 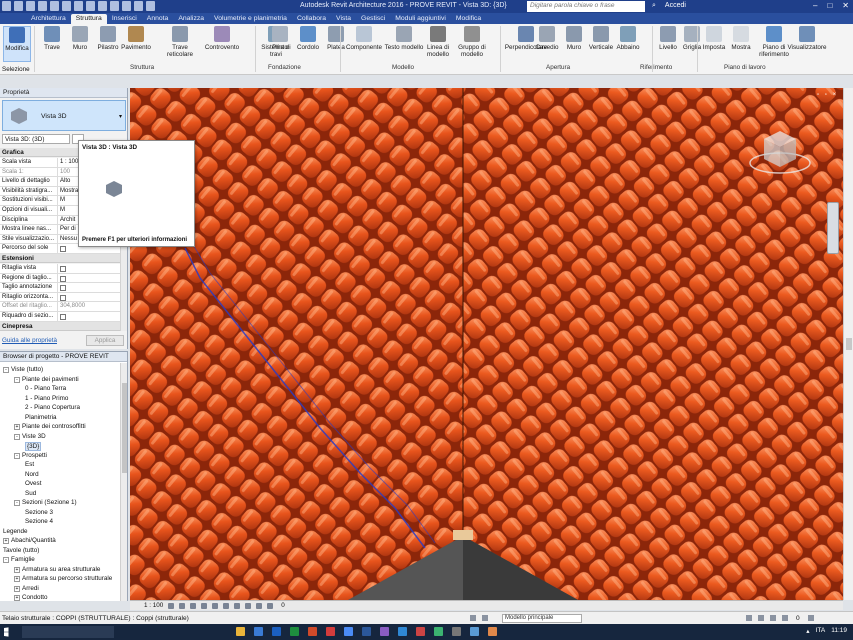 I want to click on measure-icon, so click(x=78, y=6).